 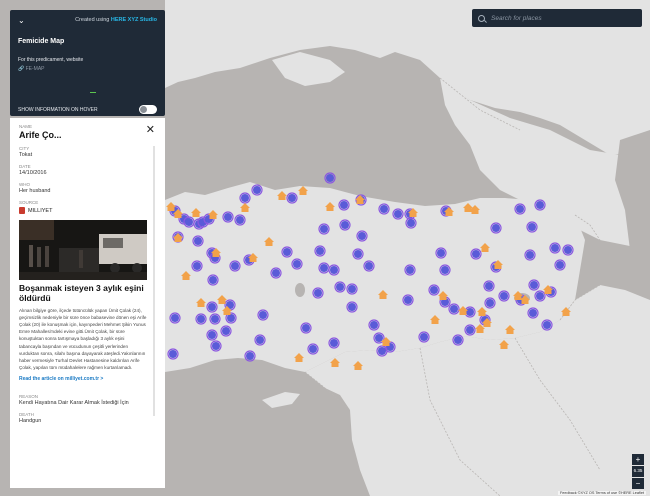 I want to click on date-value: 14/10/2016, so click(x=33, y=173).